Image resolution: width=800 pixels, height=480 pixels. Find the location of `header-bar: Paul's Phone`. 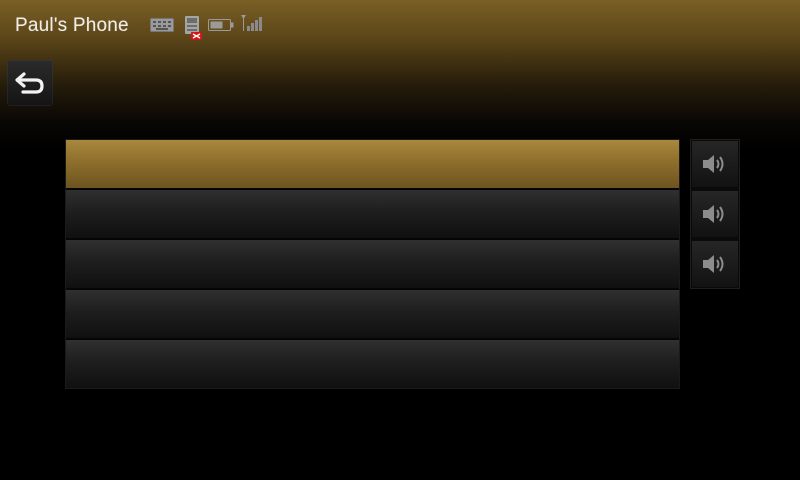

header-bar: Paul's Phone is located at coordinates (400, 27).